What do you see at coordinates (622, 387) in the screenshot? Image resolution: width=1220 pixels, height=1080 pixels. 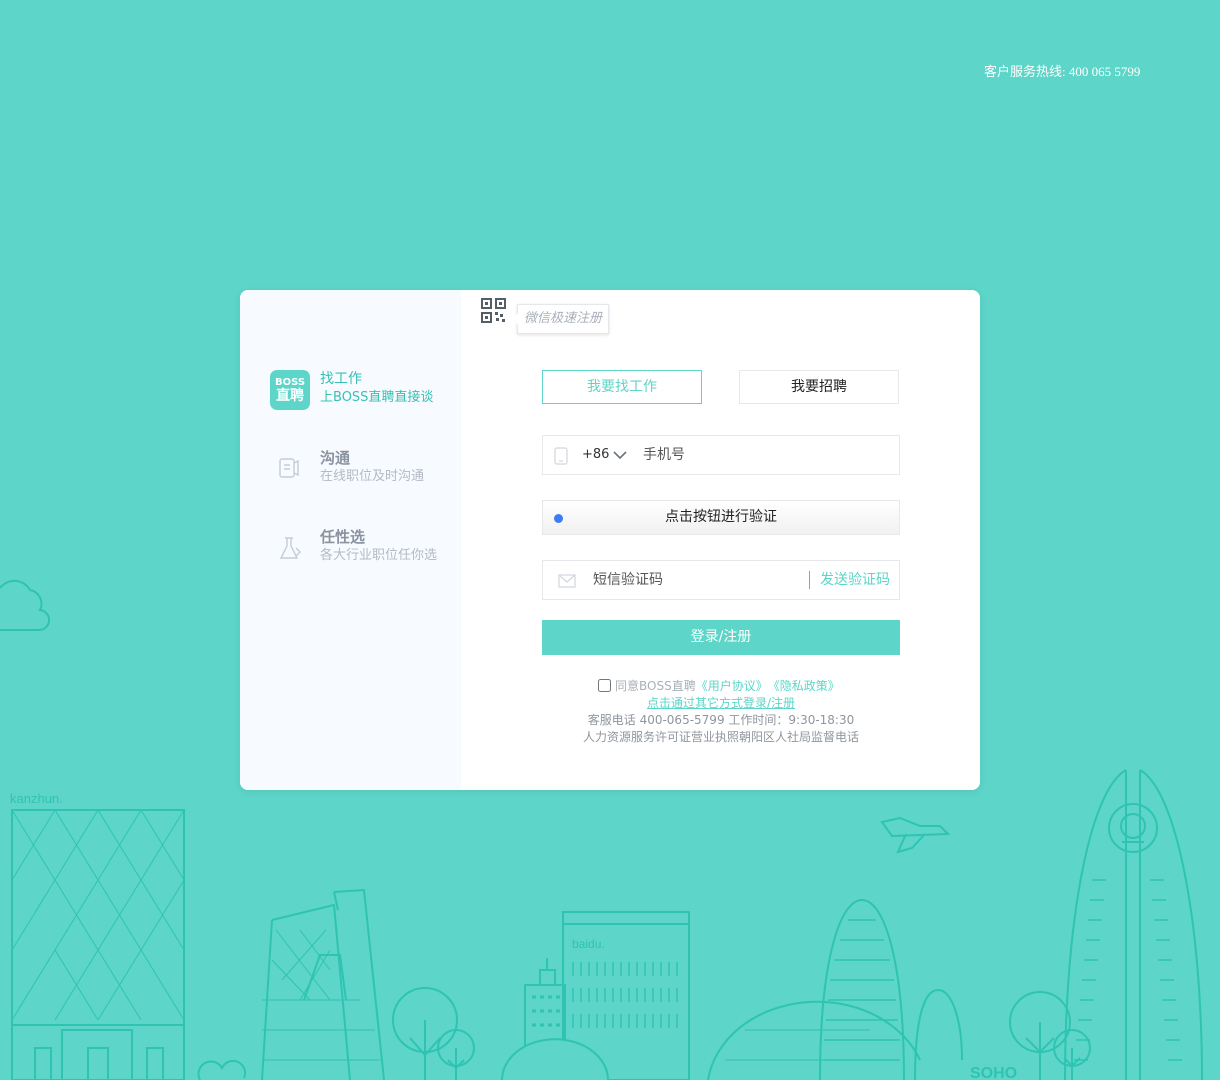 I see `tab-find-job: 我要找工作` at bounding box center [622, 387].